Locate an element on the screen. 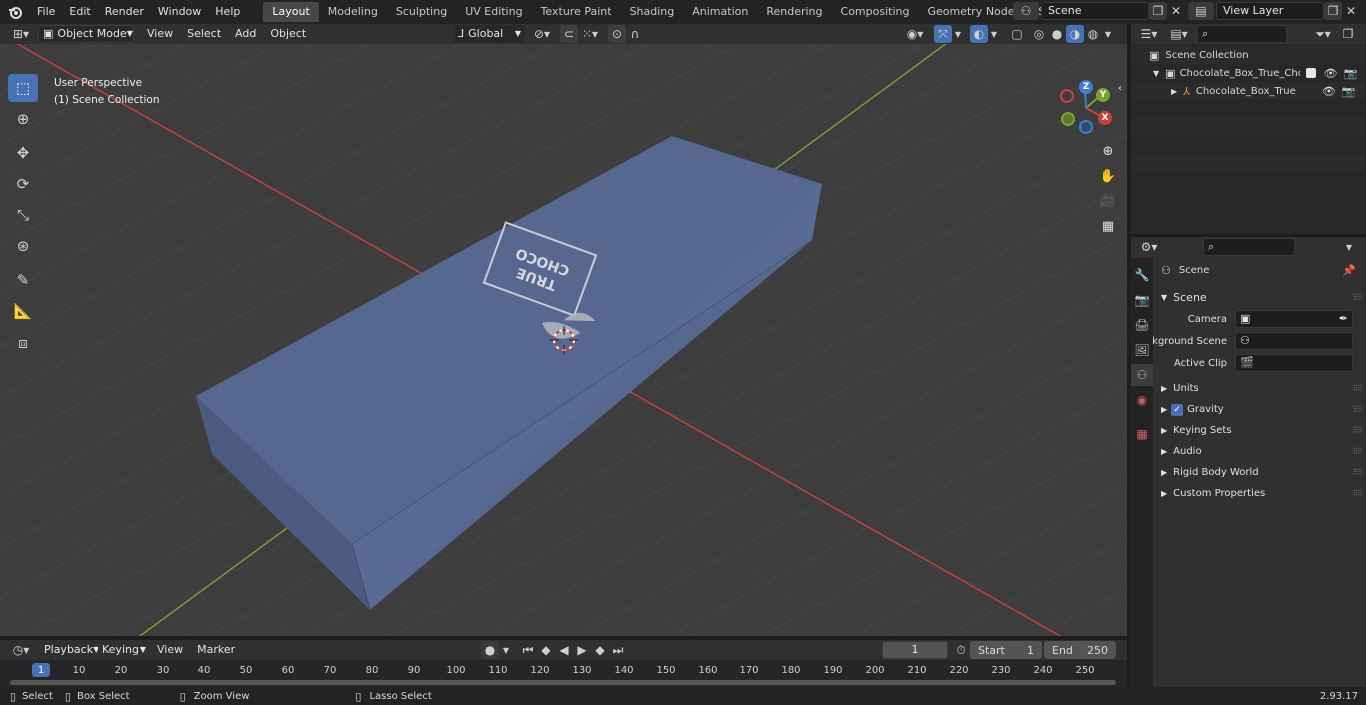  gizmo-z-axis: Z is located at coordinates (1086, 87).